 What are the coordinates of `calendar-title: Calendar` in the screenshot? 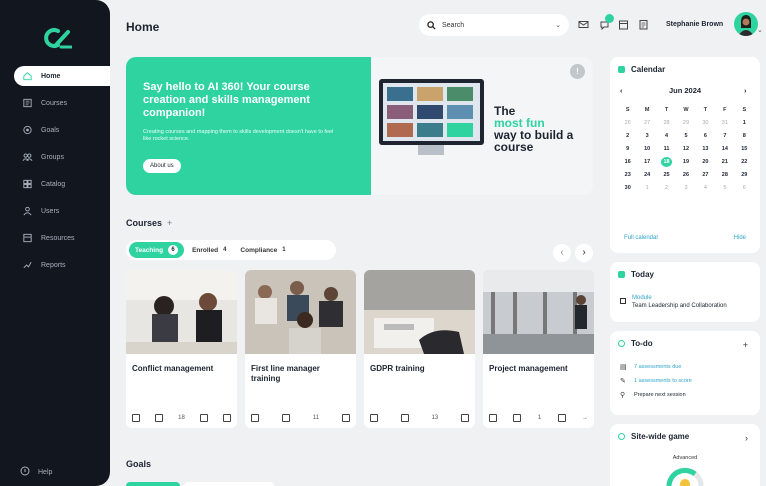 It's located at (641, 69).